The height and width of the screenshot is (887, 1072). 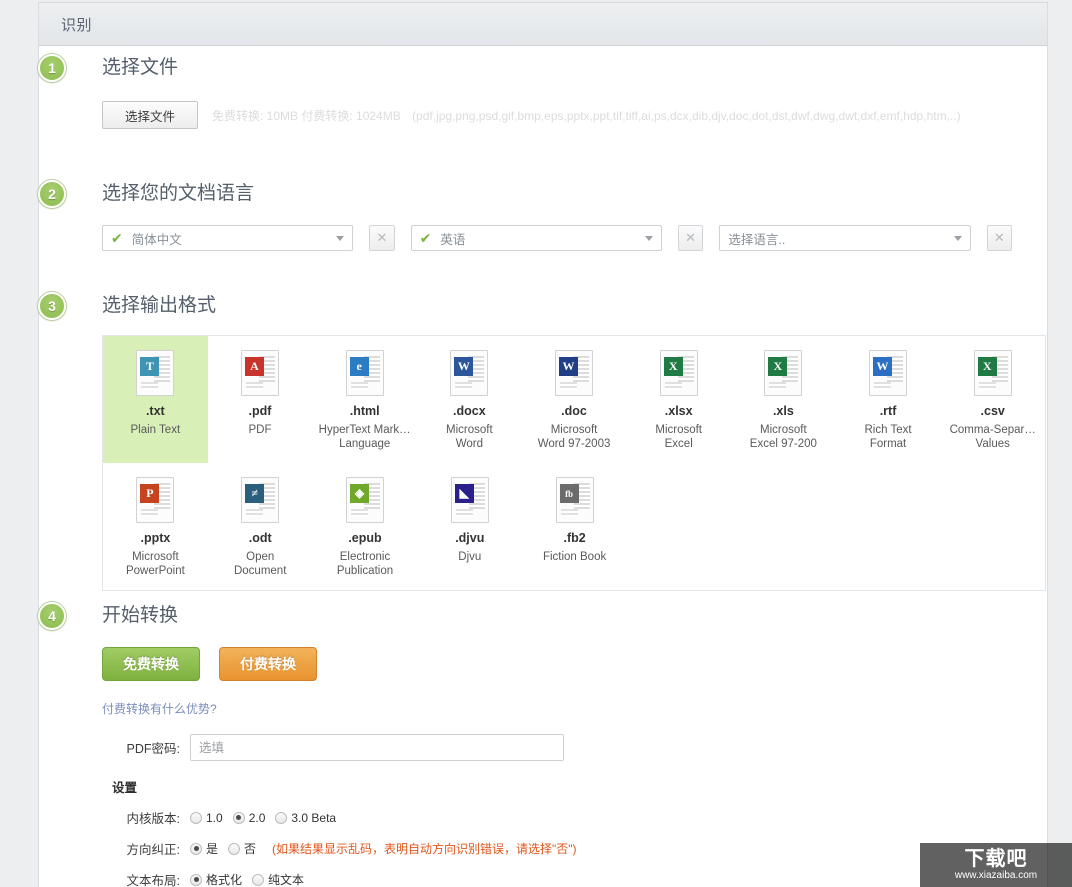 What do you see at coordinates (159, 708) in the screenshot?
I see `paid-benefits-link: 付费转换有什么优势?` at bounding box center [159, 708].